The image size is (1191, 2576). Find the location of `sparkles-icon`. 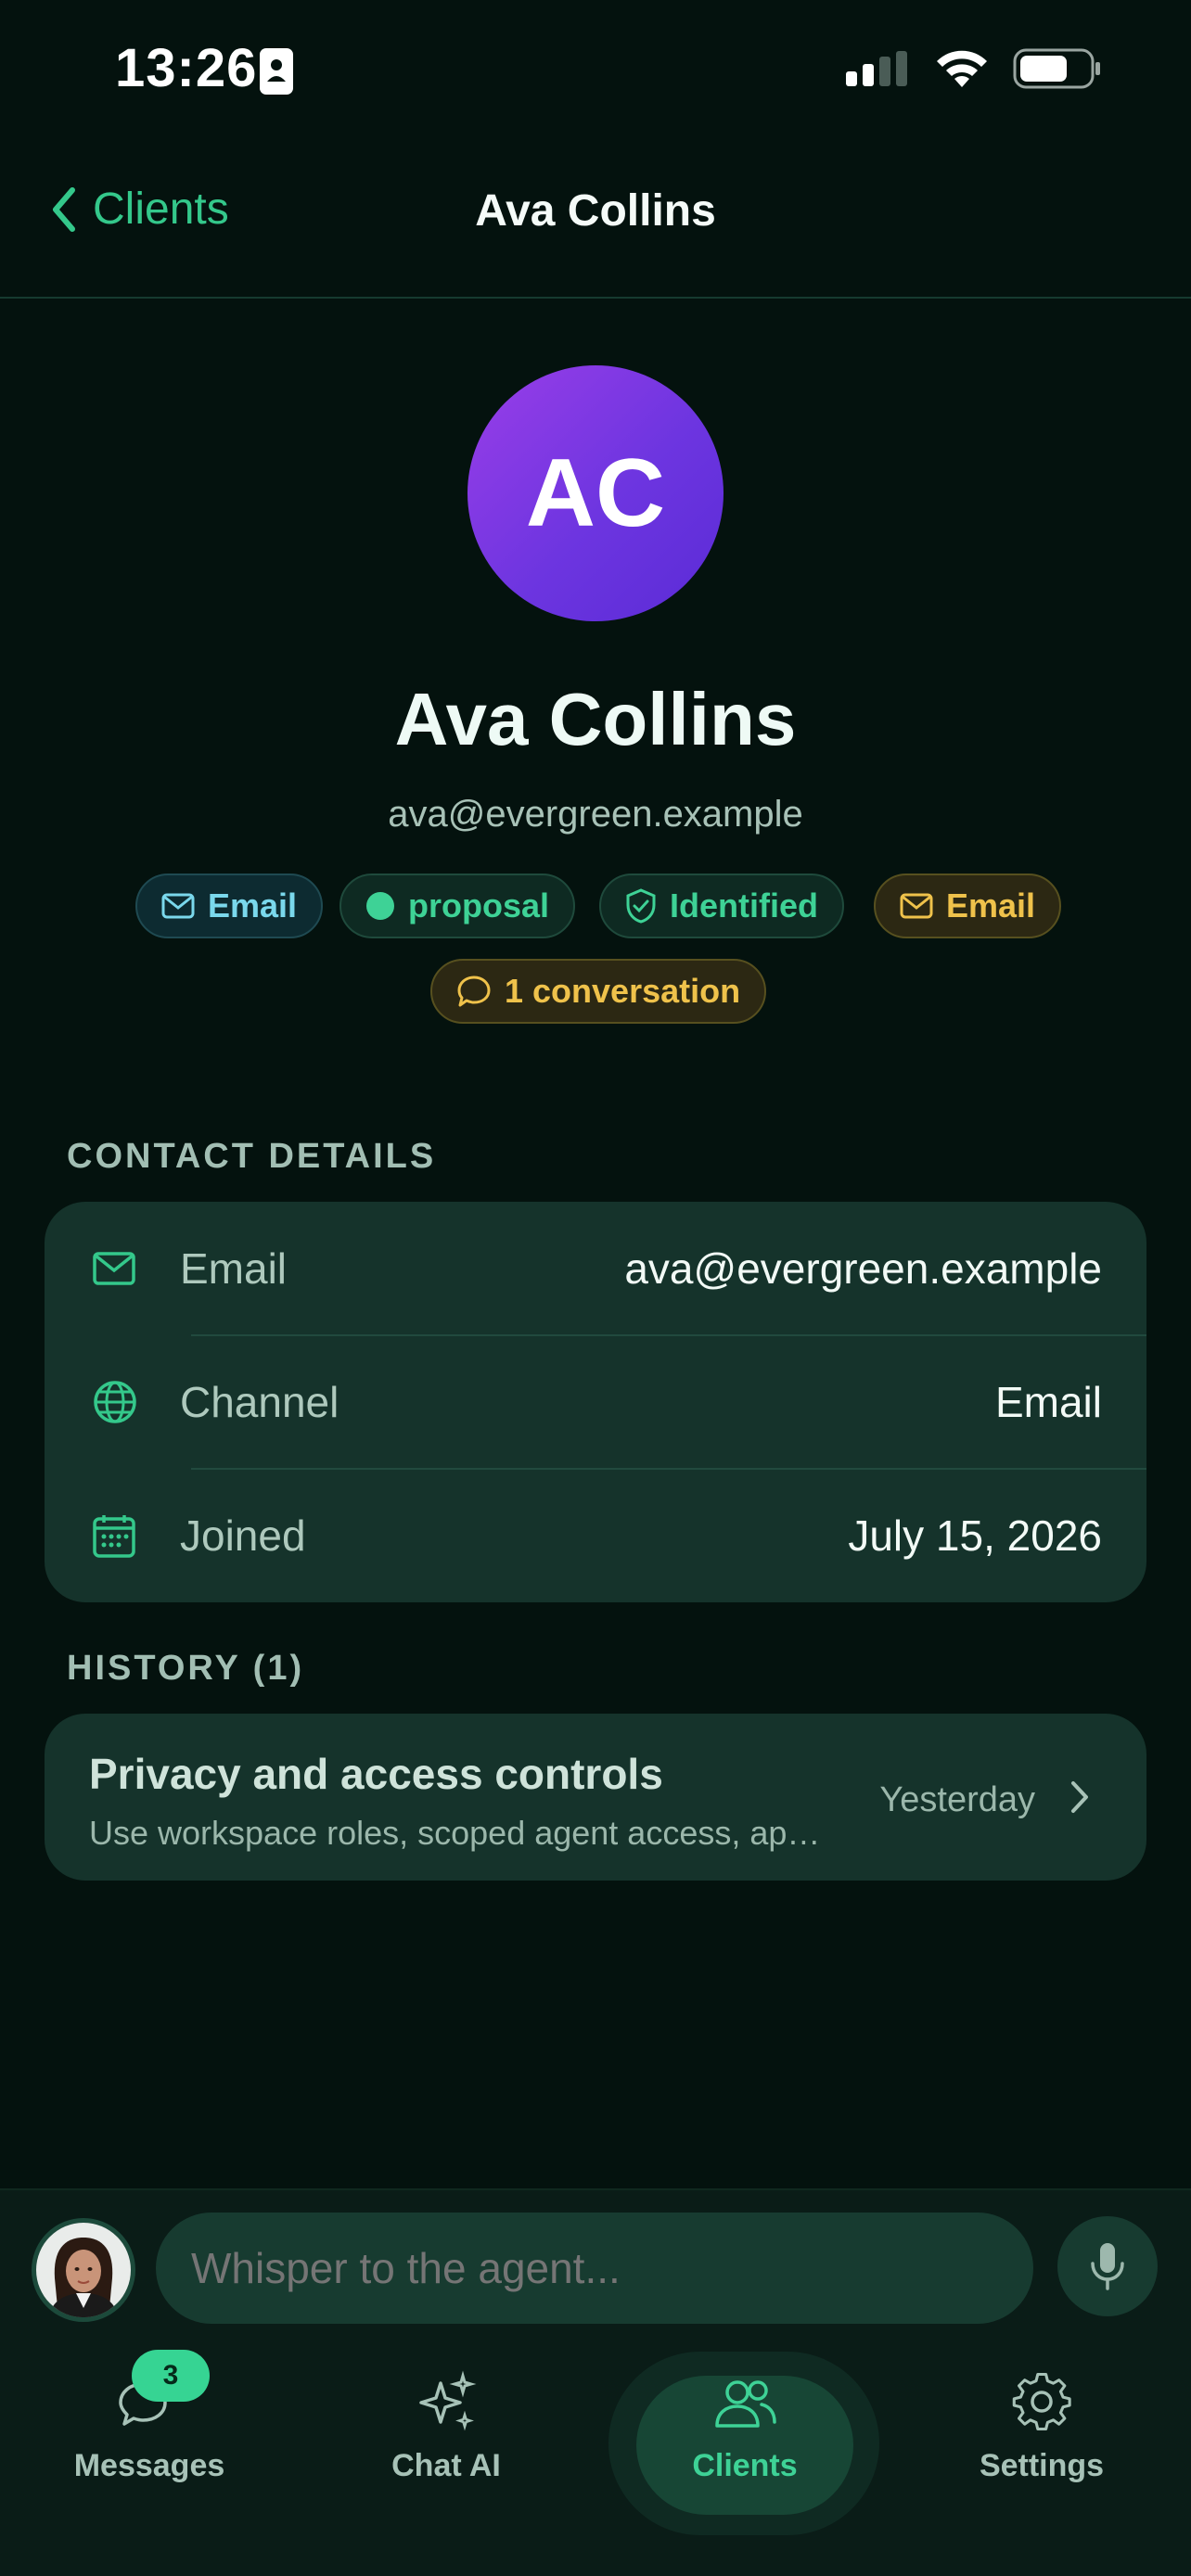

sparkles-icon is located at coordinates (448, 2400).